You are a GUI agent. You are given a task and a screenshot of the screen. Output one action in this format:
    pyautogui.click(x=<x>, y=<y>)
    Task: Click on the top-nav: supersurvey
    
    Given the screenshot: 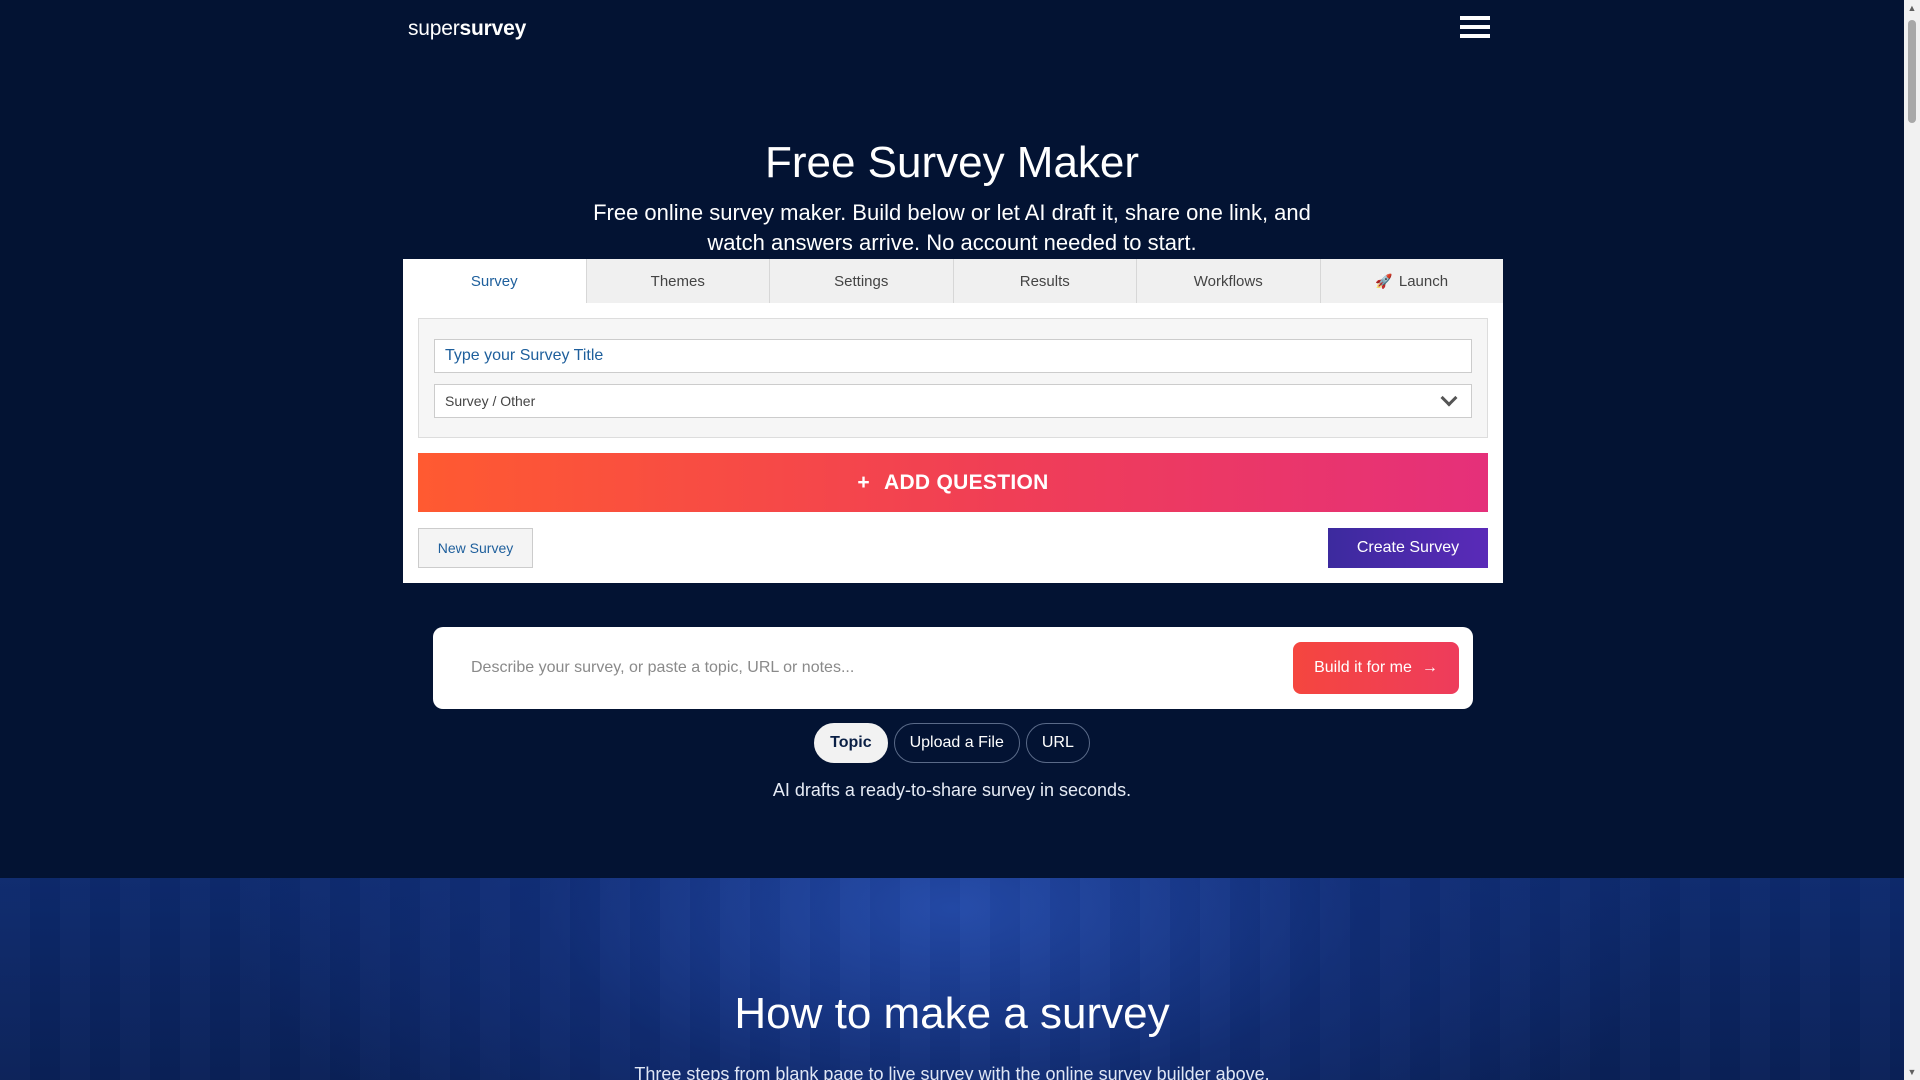 What is the action you would take?
    pyautogui.click(x=952, y=30)
    